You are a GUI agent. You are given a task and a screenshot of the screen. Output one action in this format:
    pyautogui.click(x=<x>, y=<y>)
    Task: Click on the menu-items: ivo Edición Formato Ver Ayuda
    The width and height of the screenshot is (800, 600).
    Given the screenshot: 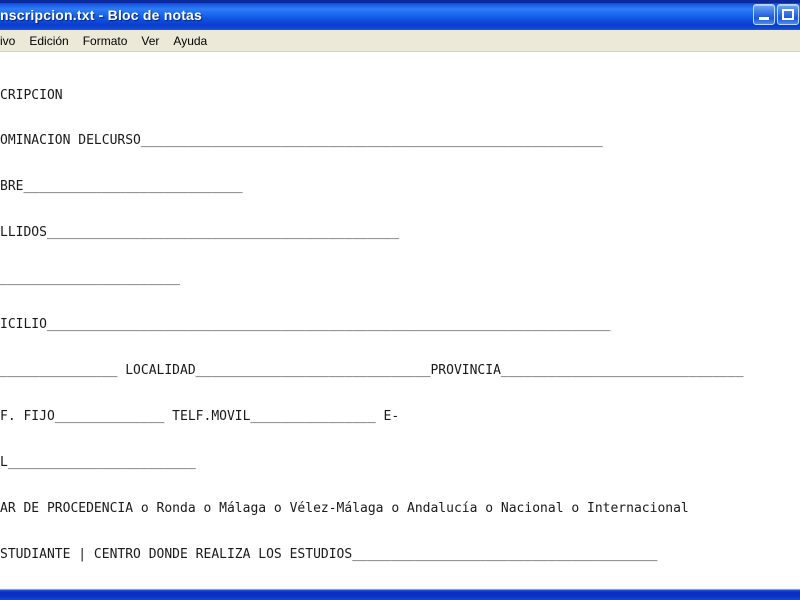 What is the action you would take?
    pyautogui.click(x=107, y=41)
    